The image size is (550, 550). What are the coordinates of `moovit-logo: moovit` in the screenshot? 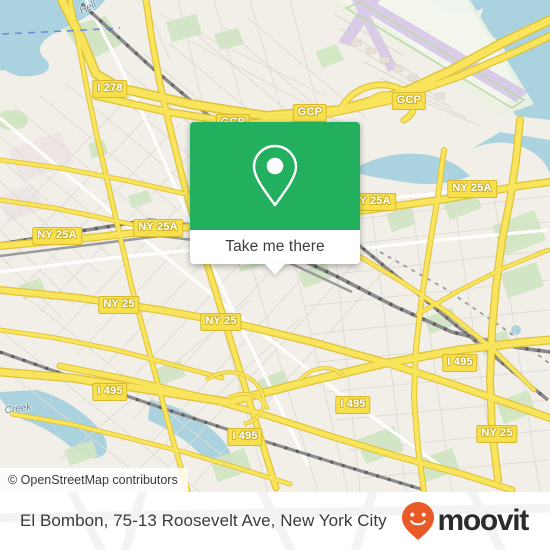 It's located at (465, 521).